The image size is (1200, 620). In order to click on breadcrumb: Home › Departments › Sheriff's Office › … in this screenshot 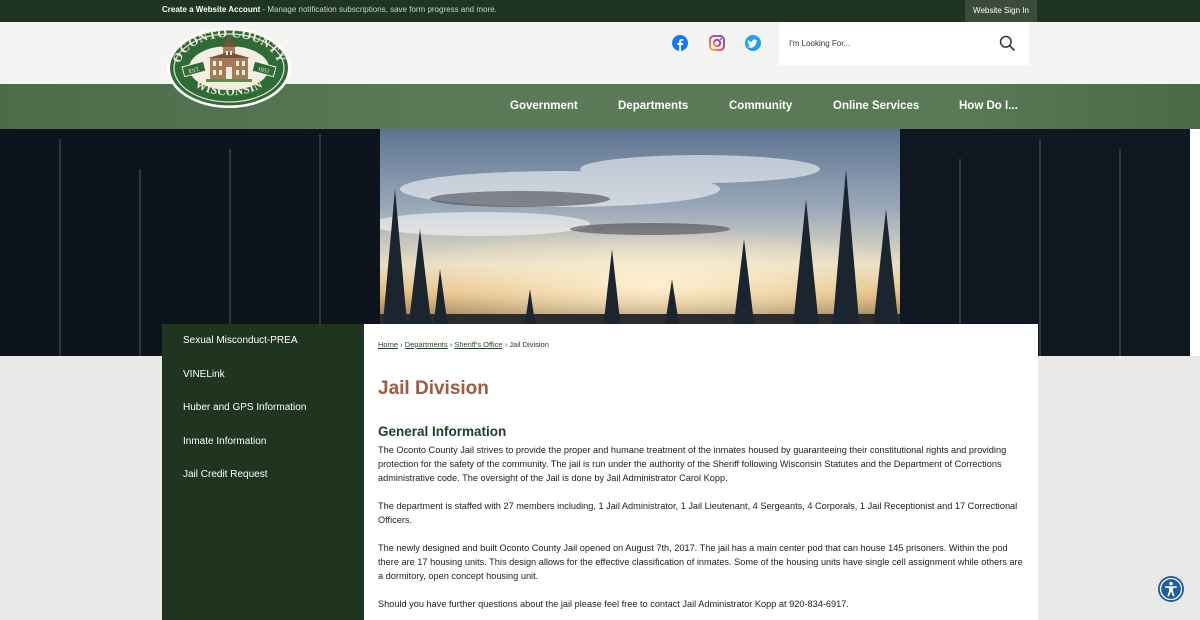, I will do `click(463, 344)`.